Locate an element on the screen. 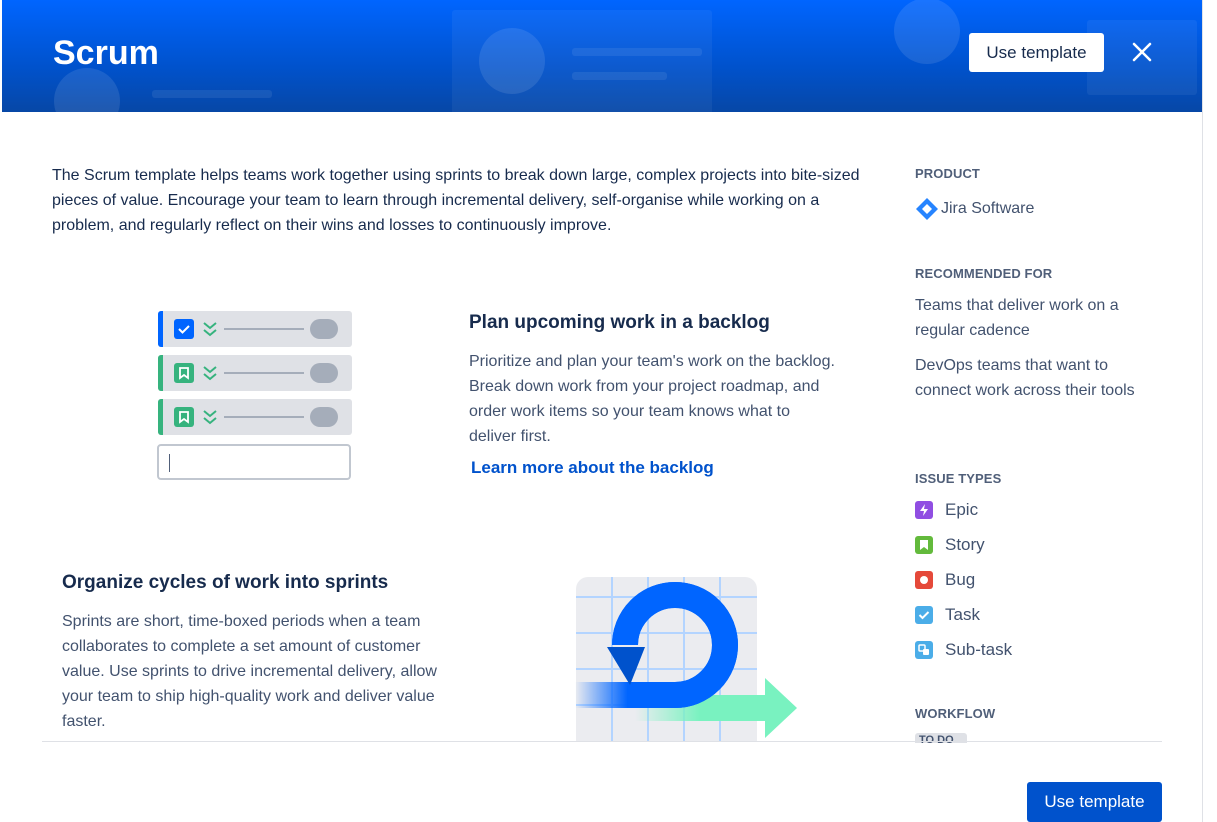  issue-type-label: Sub-task is located at coordinates (979, 649).